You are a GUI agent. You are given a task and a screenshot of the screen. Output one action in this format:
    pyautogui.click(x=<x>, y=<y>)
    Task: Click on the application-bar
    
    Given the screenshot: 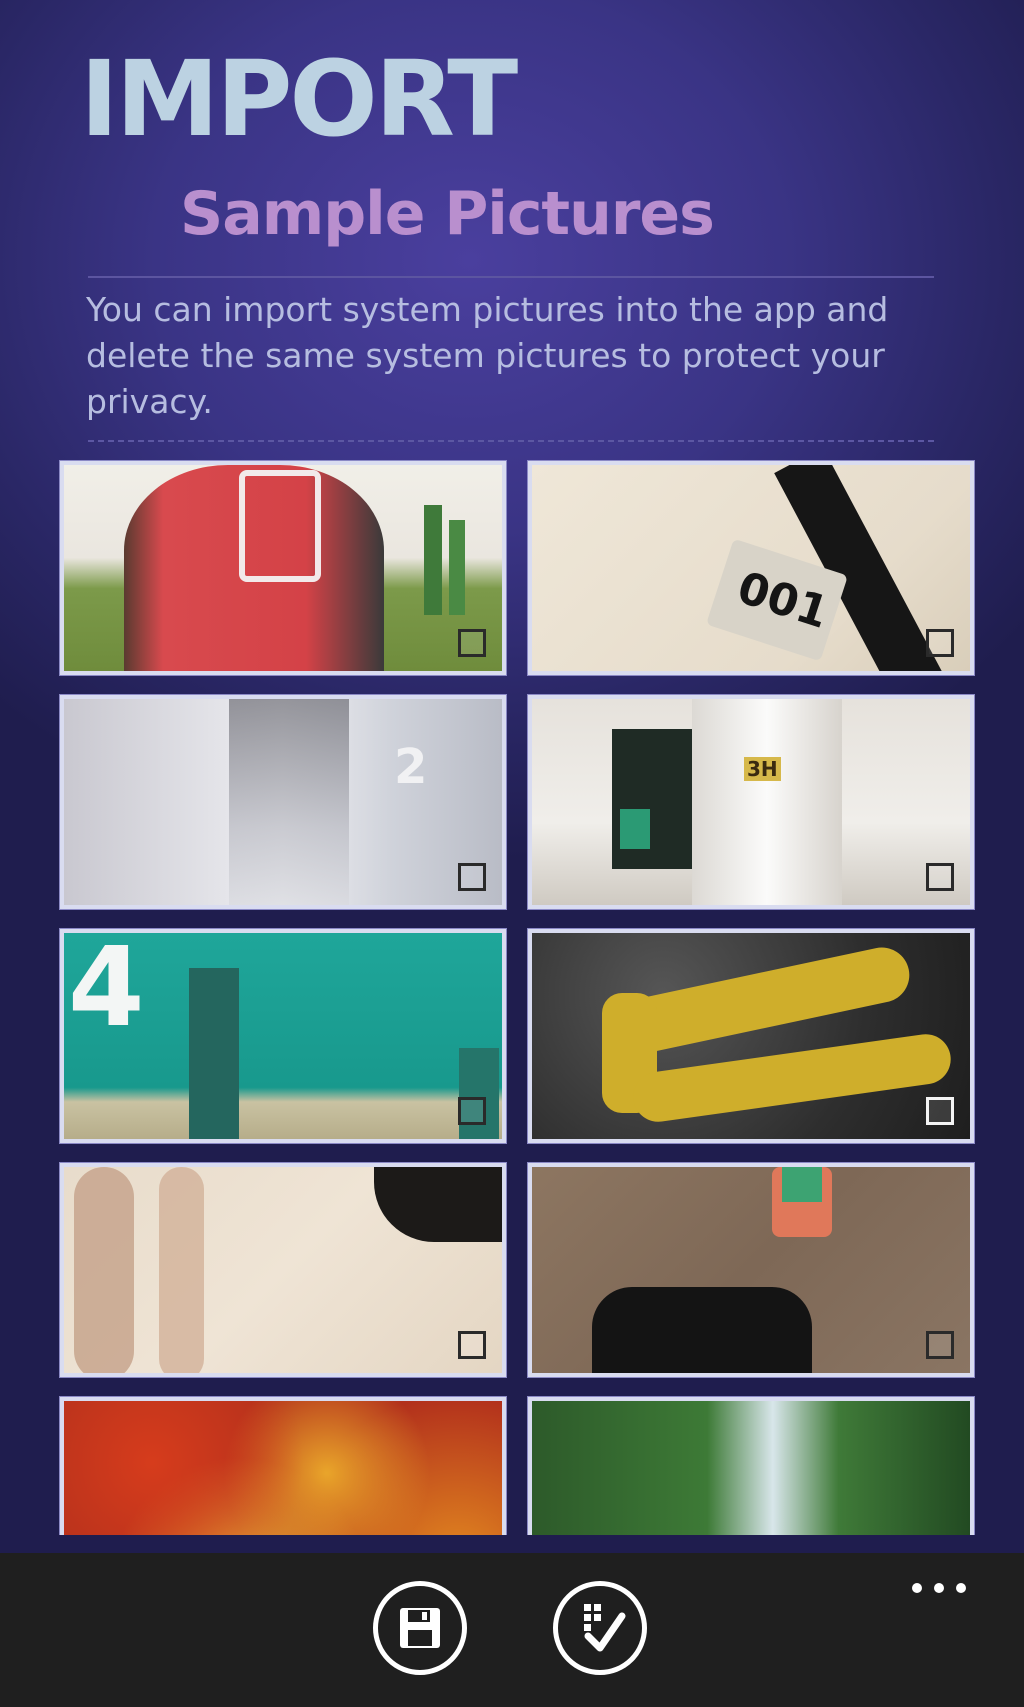 What is the action you would take?
    pyautogui.click(x=512, y=1630)
    